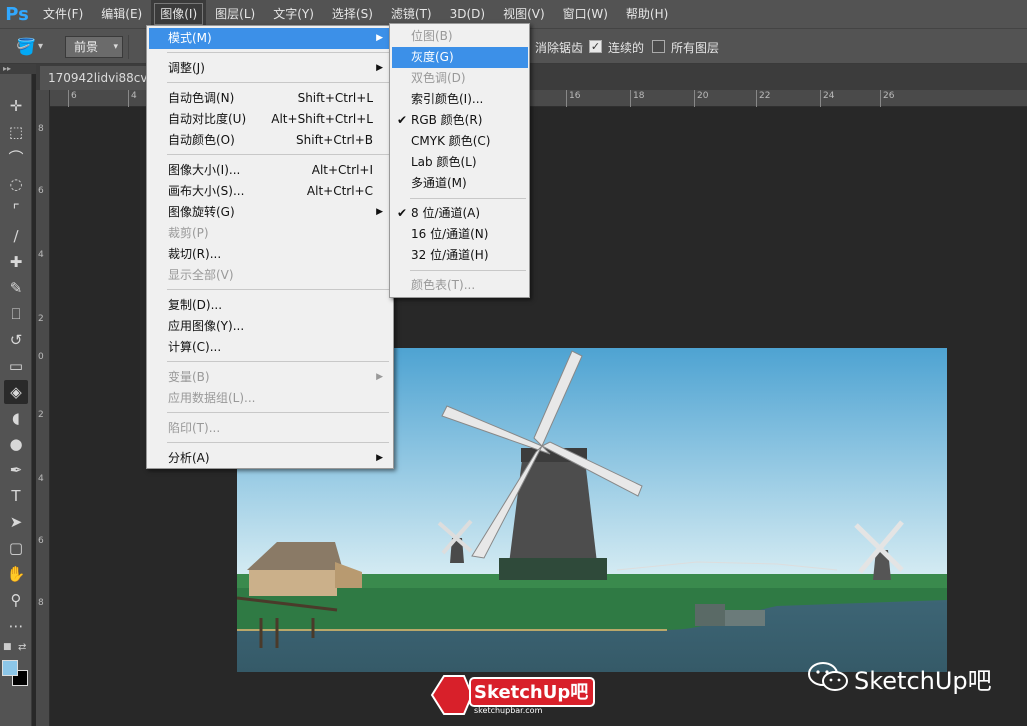 The height and width of the screenshot is (726, 1027). I want to click on menu-1: 编辑(E), so click(121, 14).